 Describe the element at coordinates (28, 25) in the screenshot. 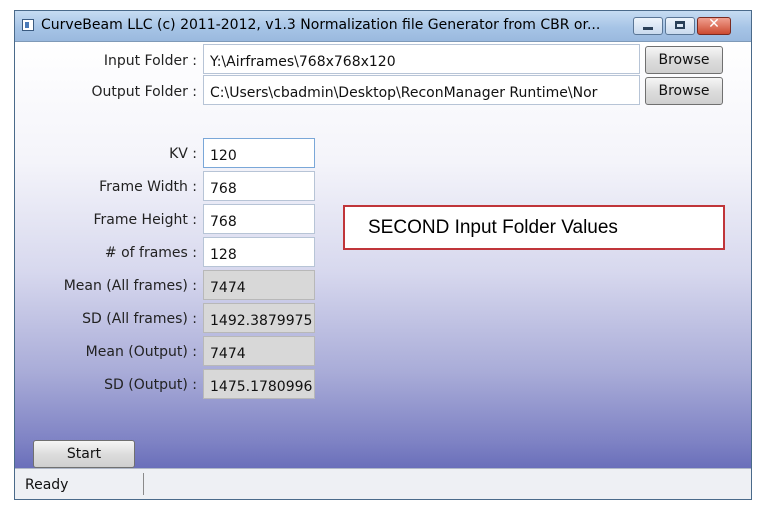

I see `app-window-icon` at that location.